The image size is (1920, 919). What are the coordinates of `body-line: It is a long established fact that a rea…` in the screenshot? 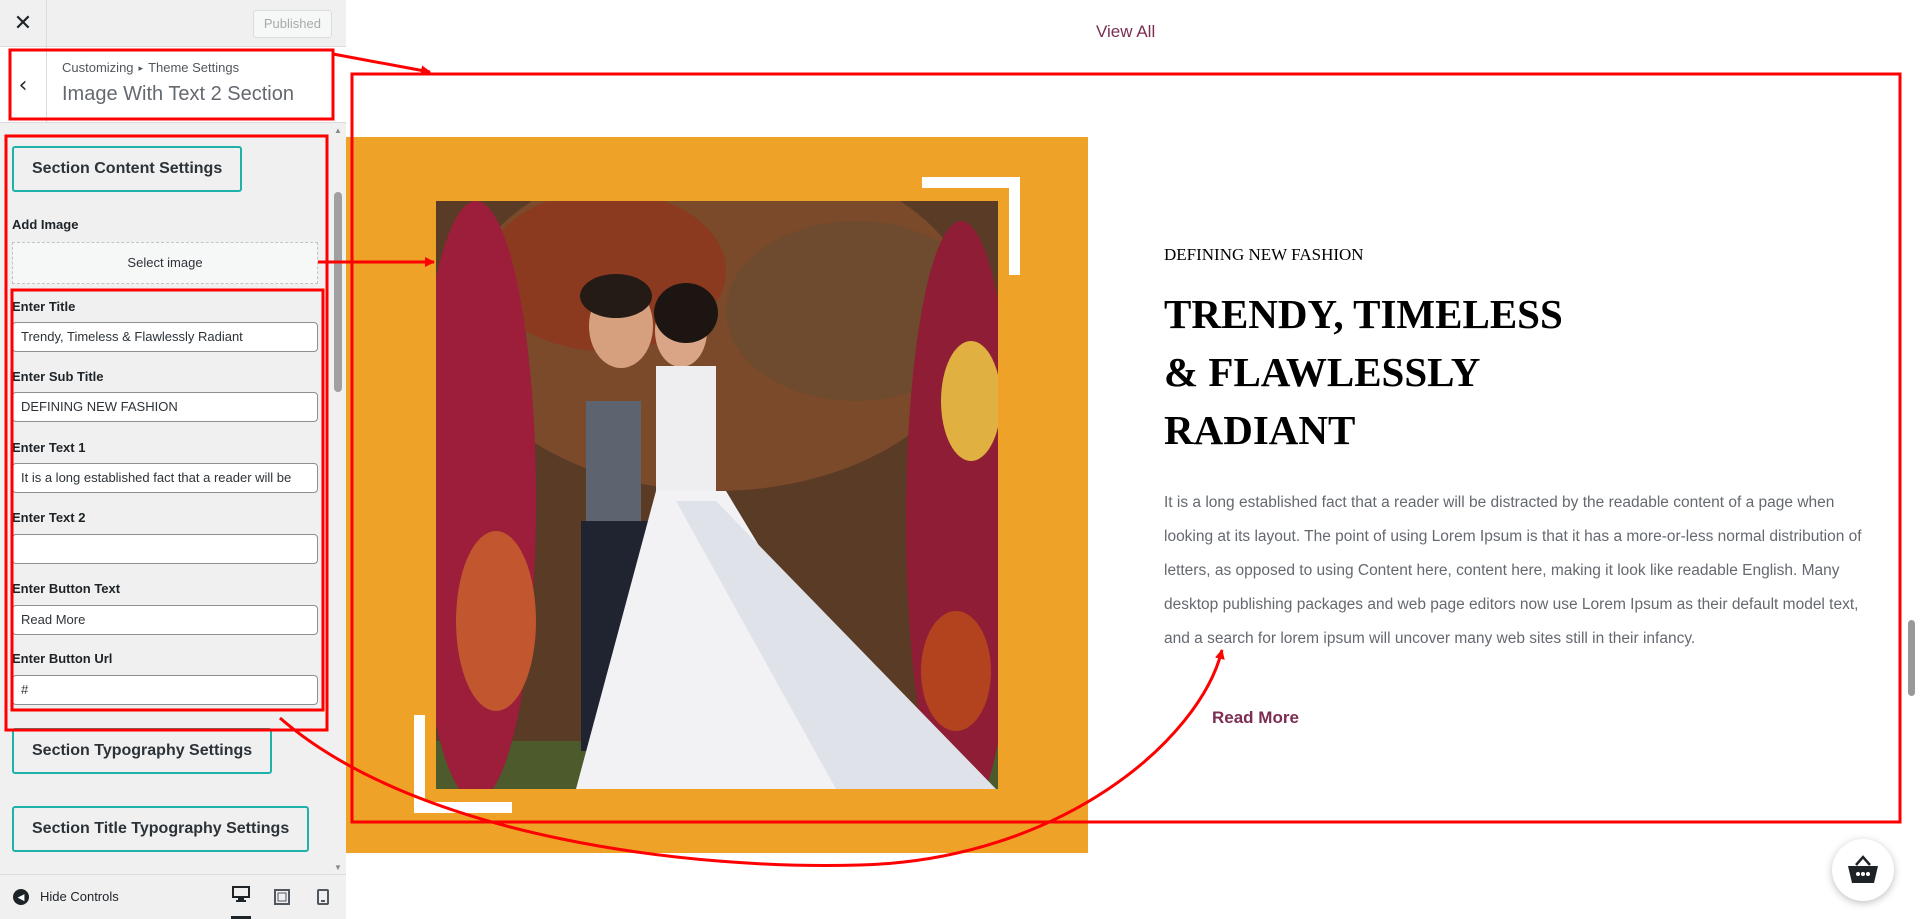 It's located at (1499, 502).